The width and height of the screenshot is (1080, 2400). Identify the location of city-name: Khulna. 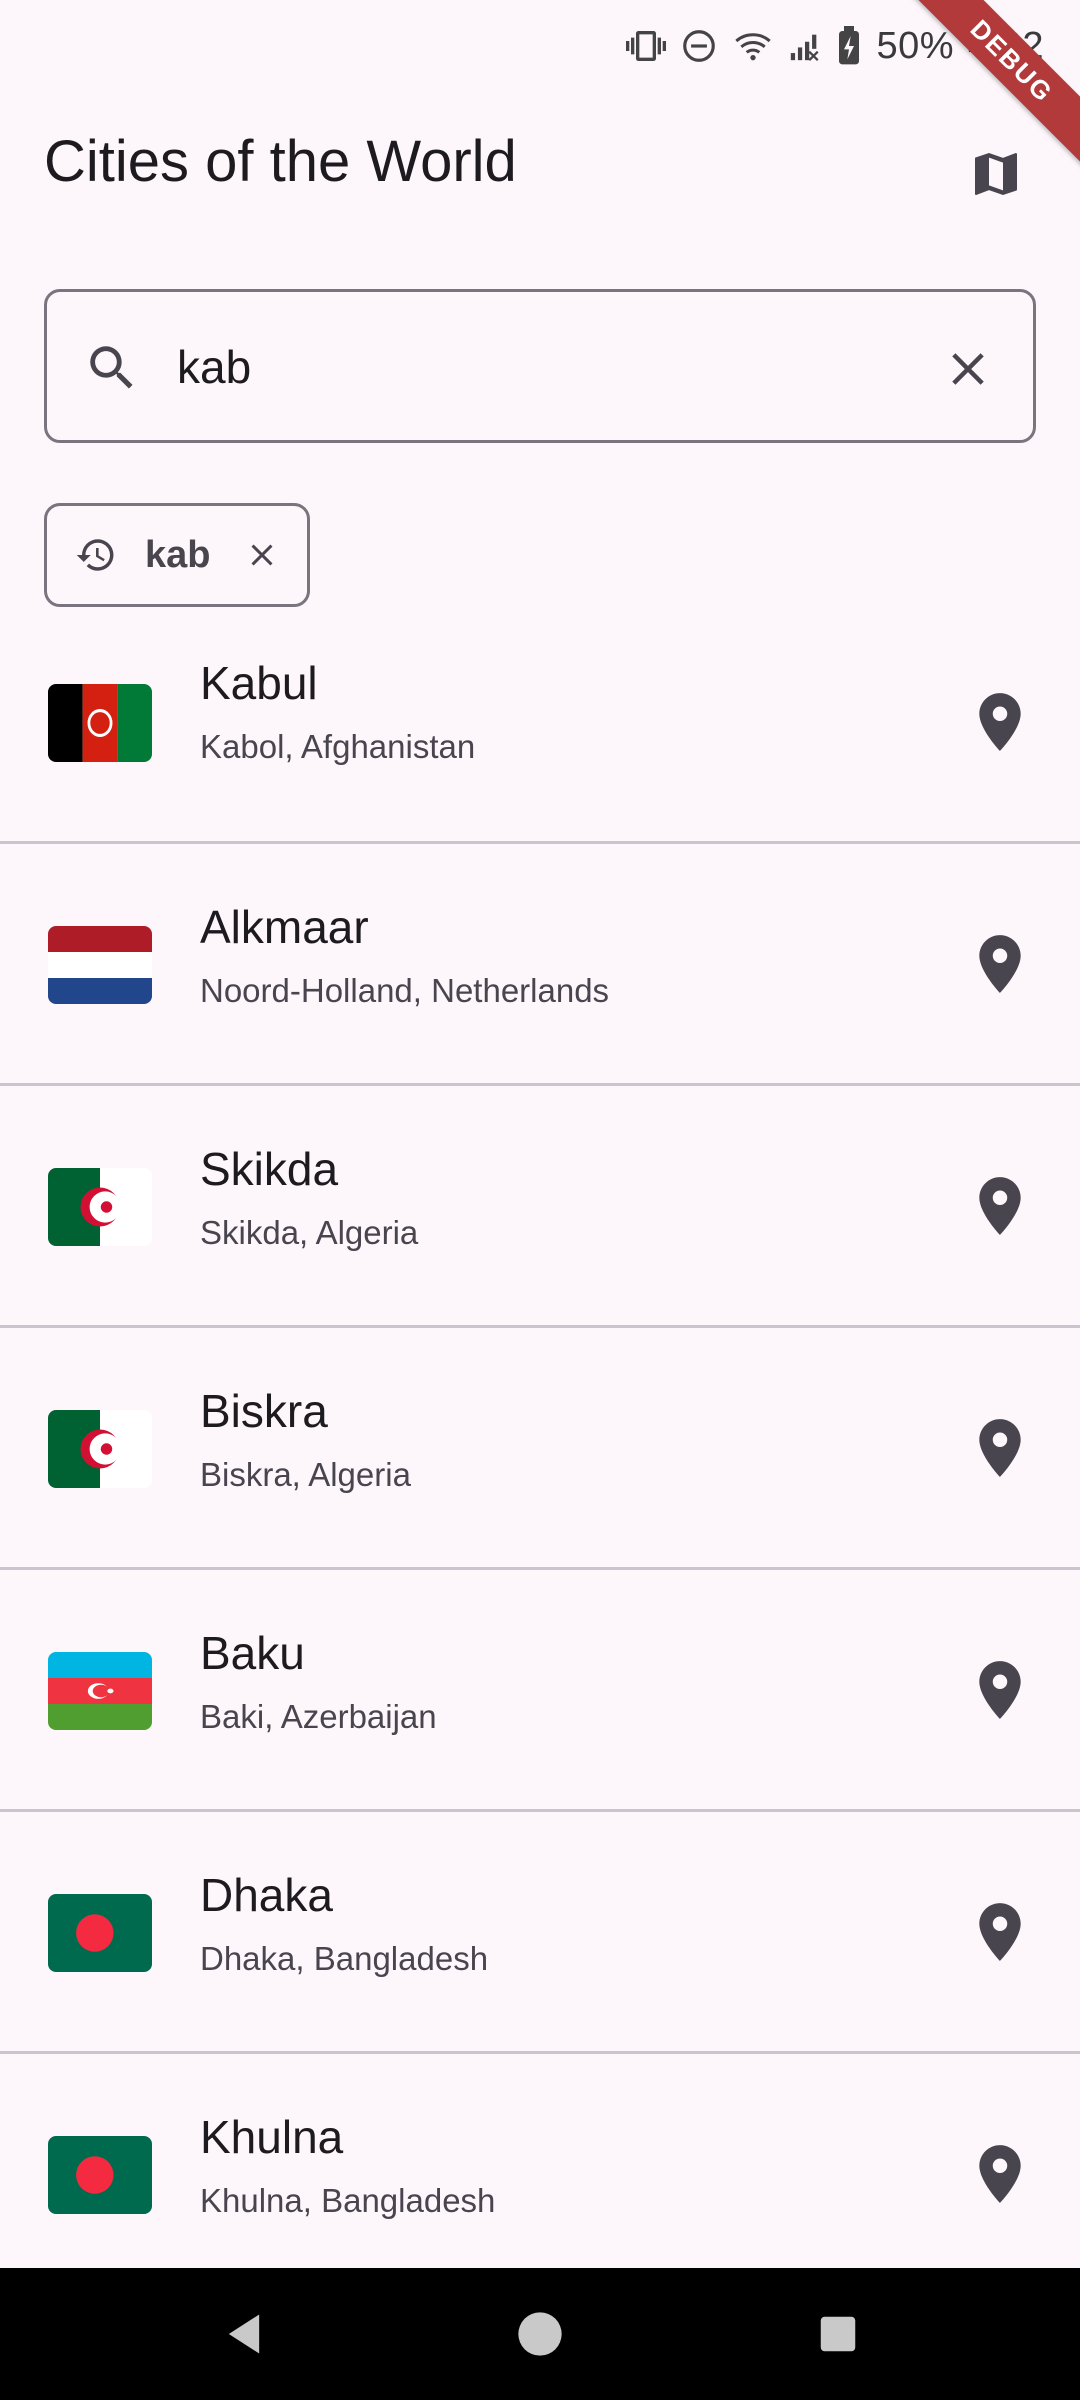
(272, 2137).